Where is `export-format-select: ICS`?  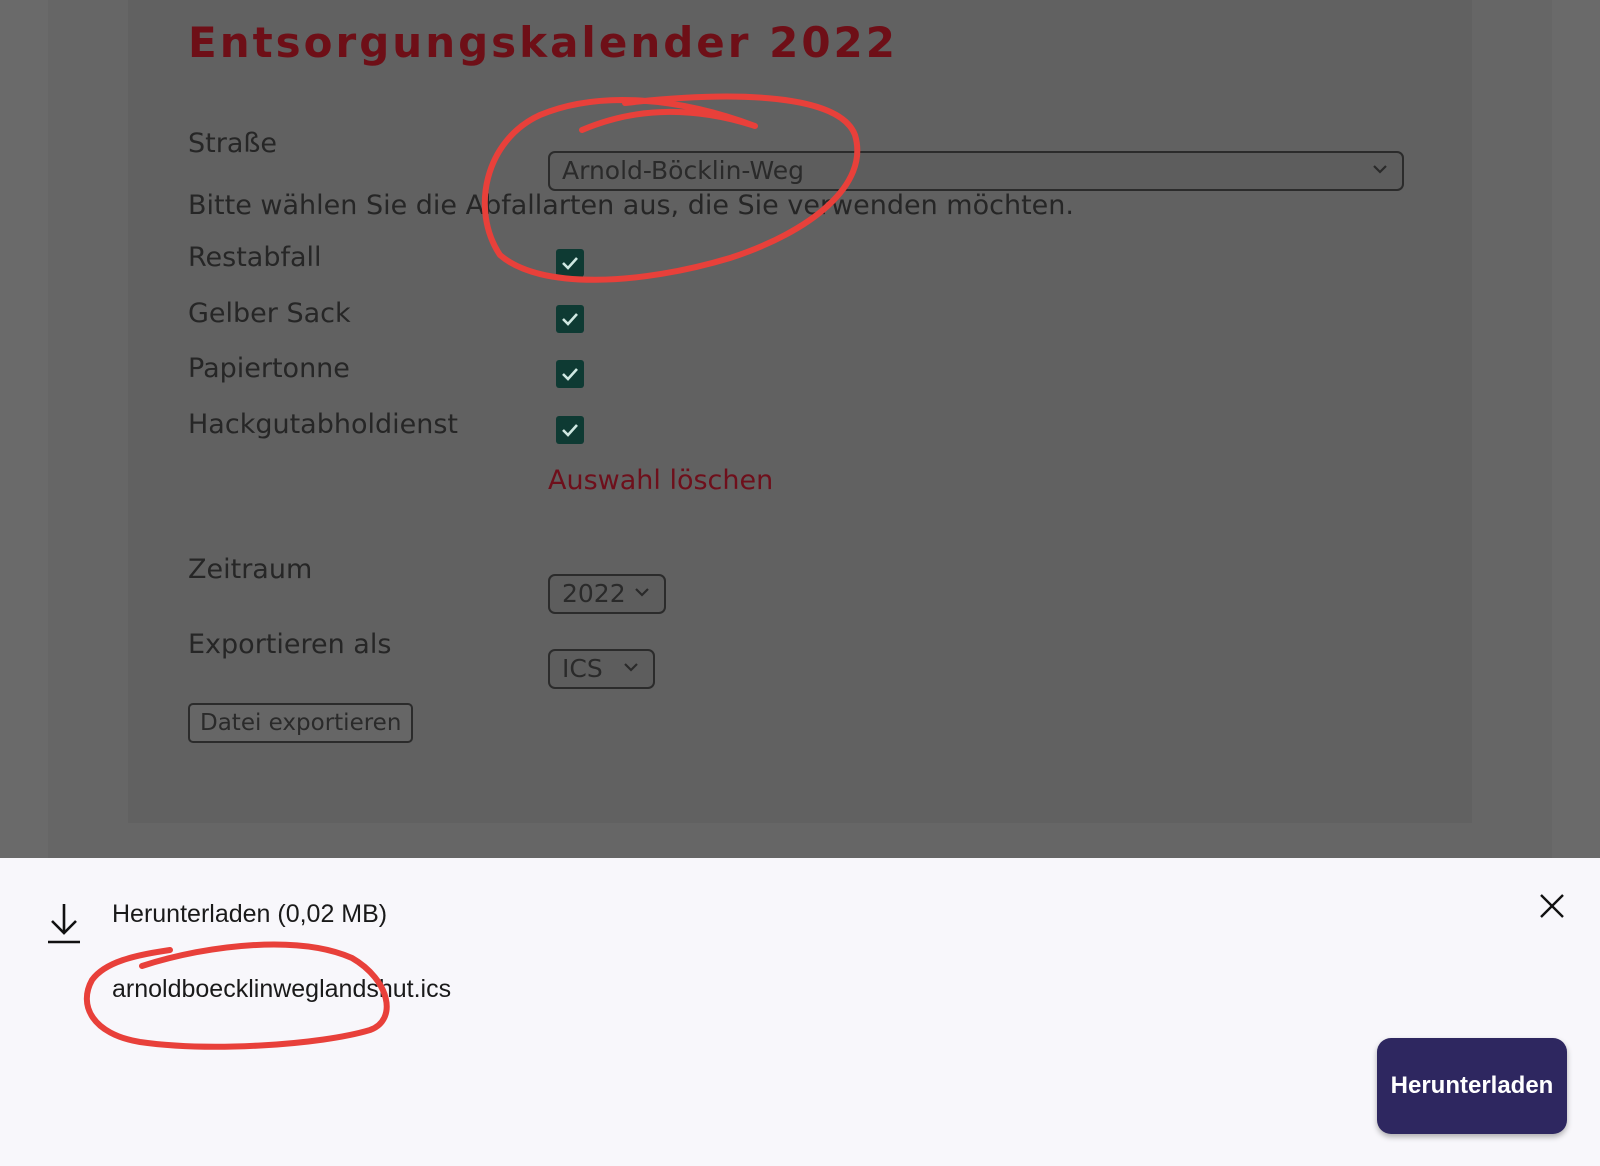
export-format-select: ICS is located at coordinates (601, 669).